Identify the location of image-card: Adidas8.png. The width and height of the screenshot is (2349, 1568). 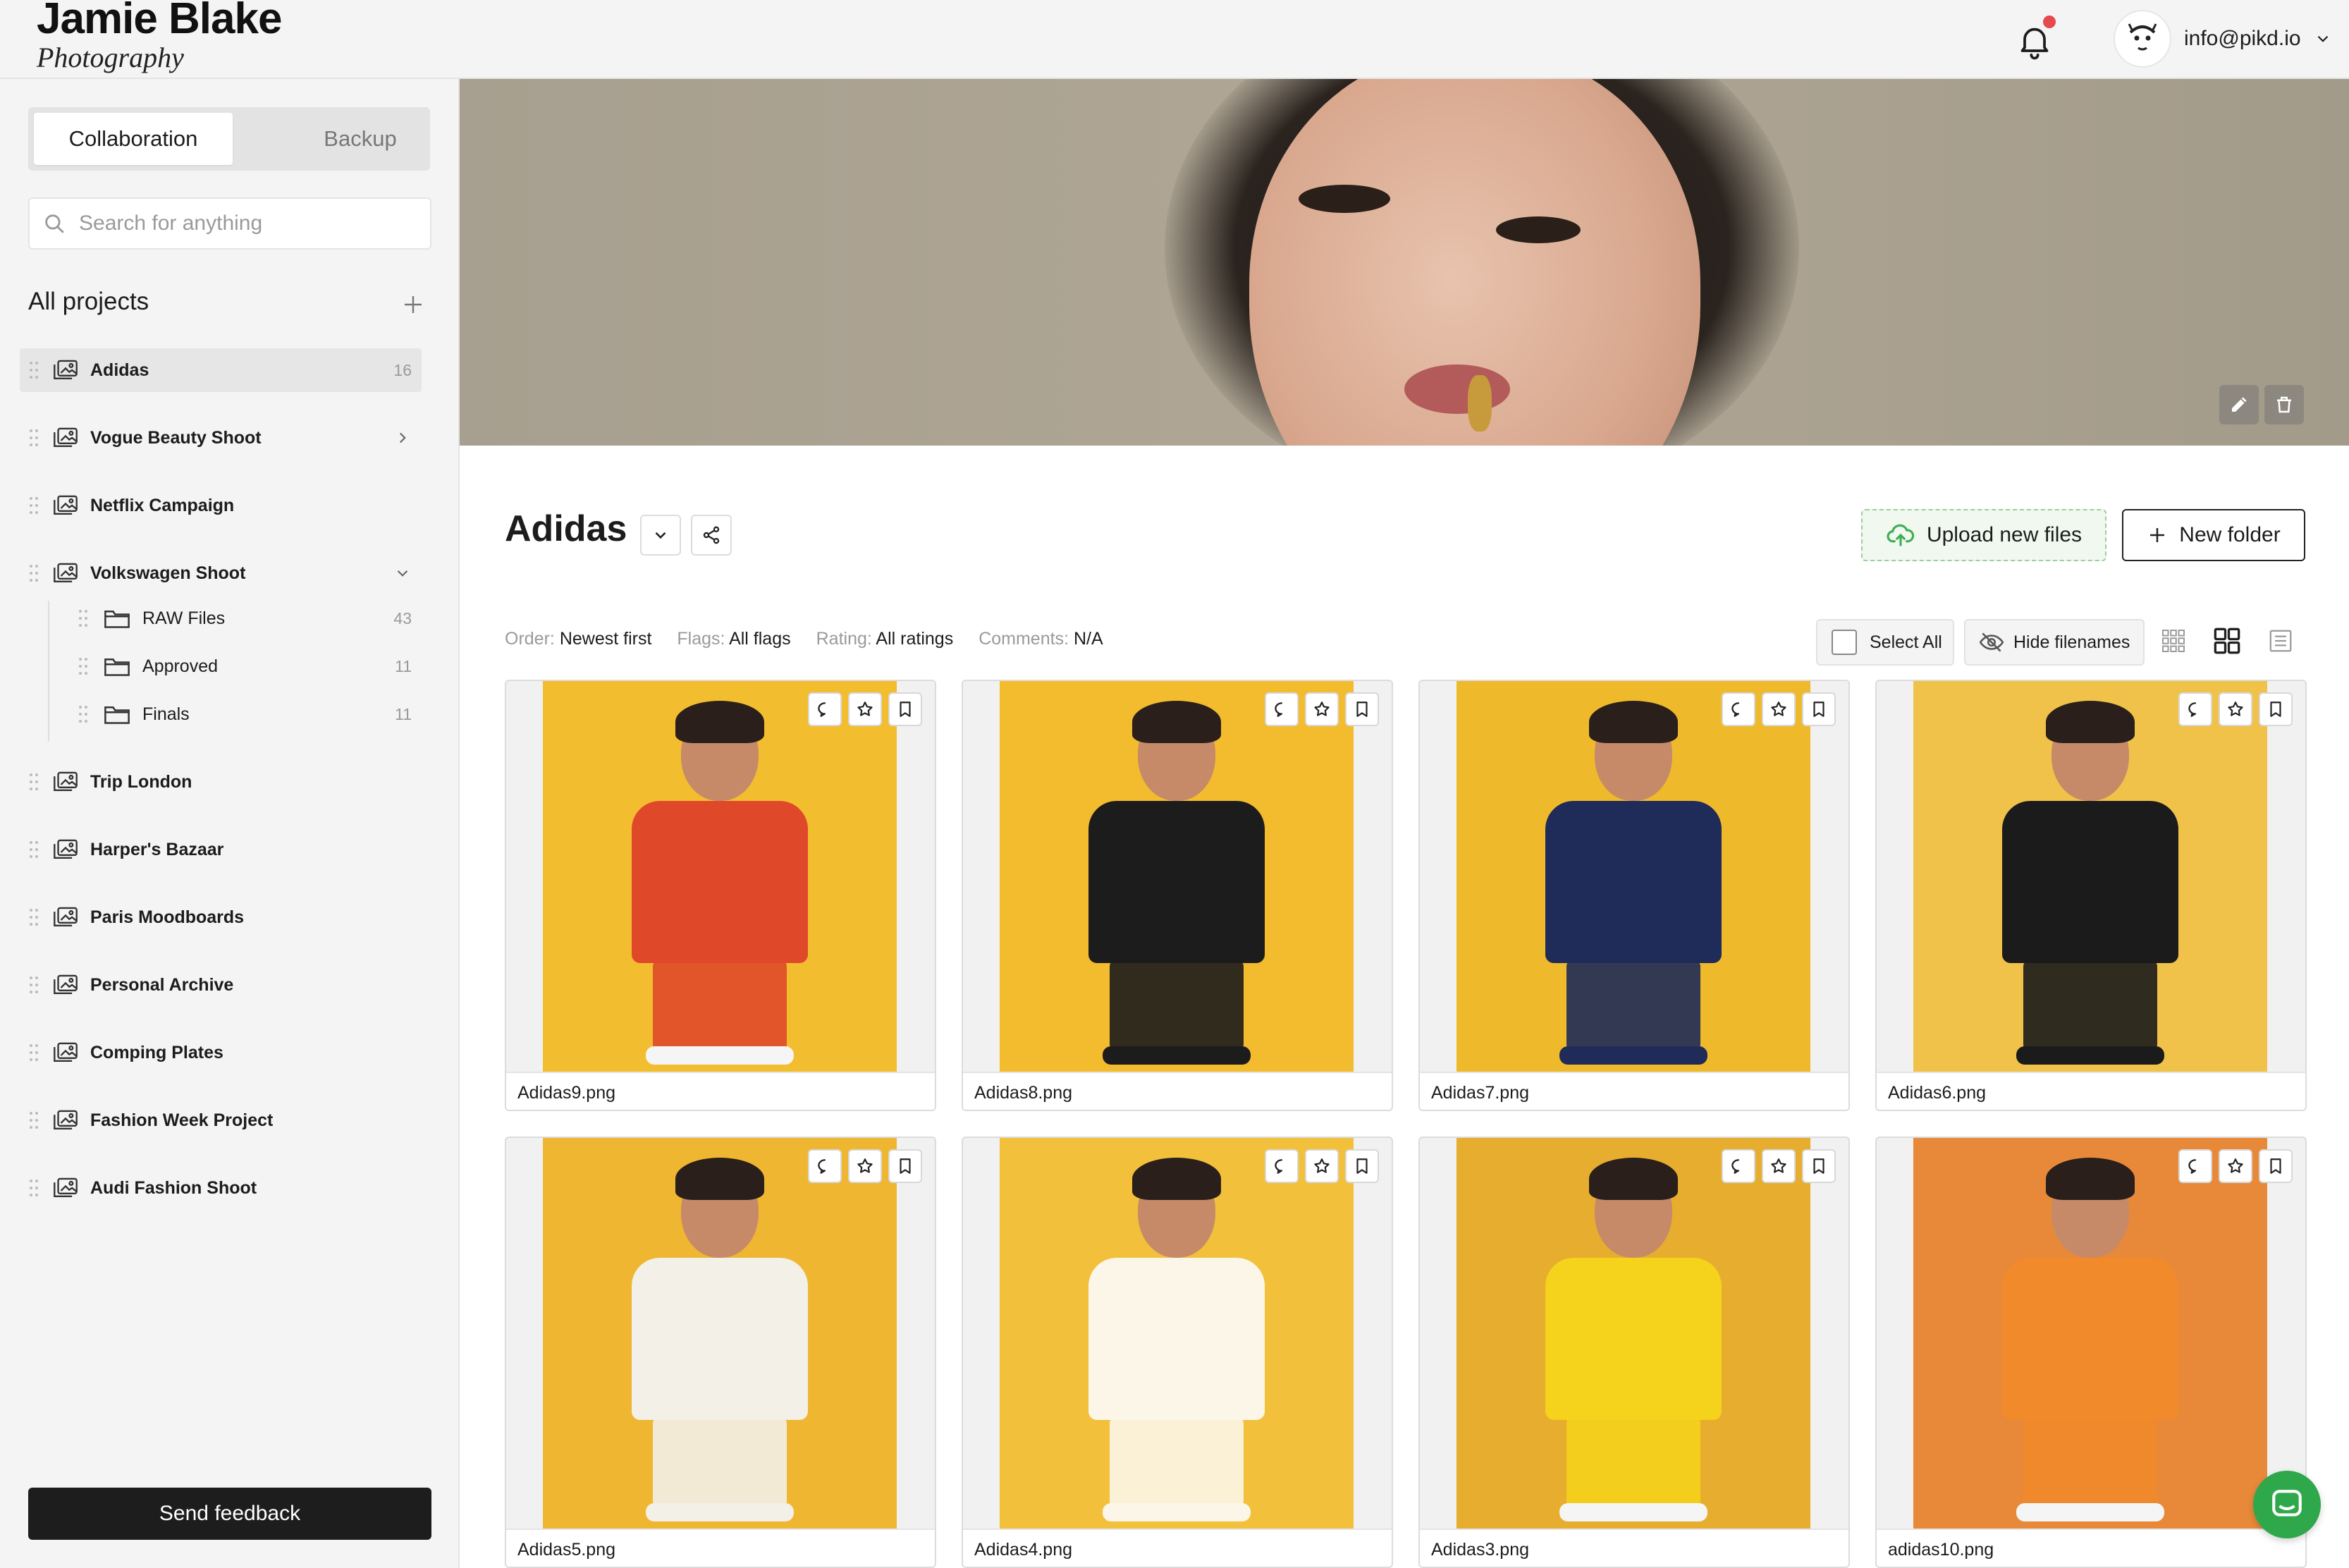
(1177, 895).